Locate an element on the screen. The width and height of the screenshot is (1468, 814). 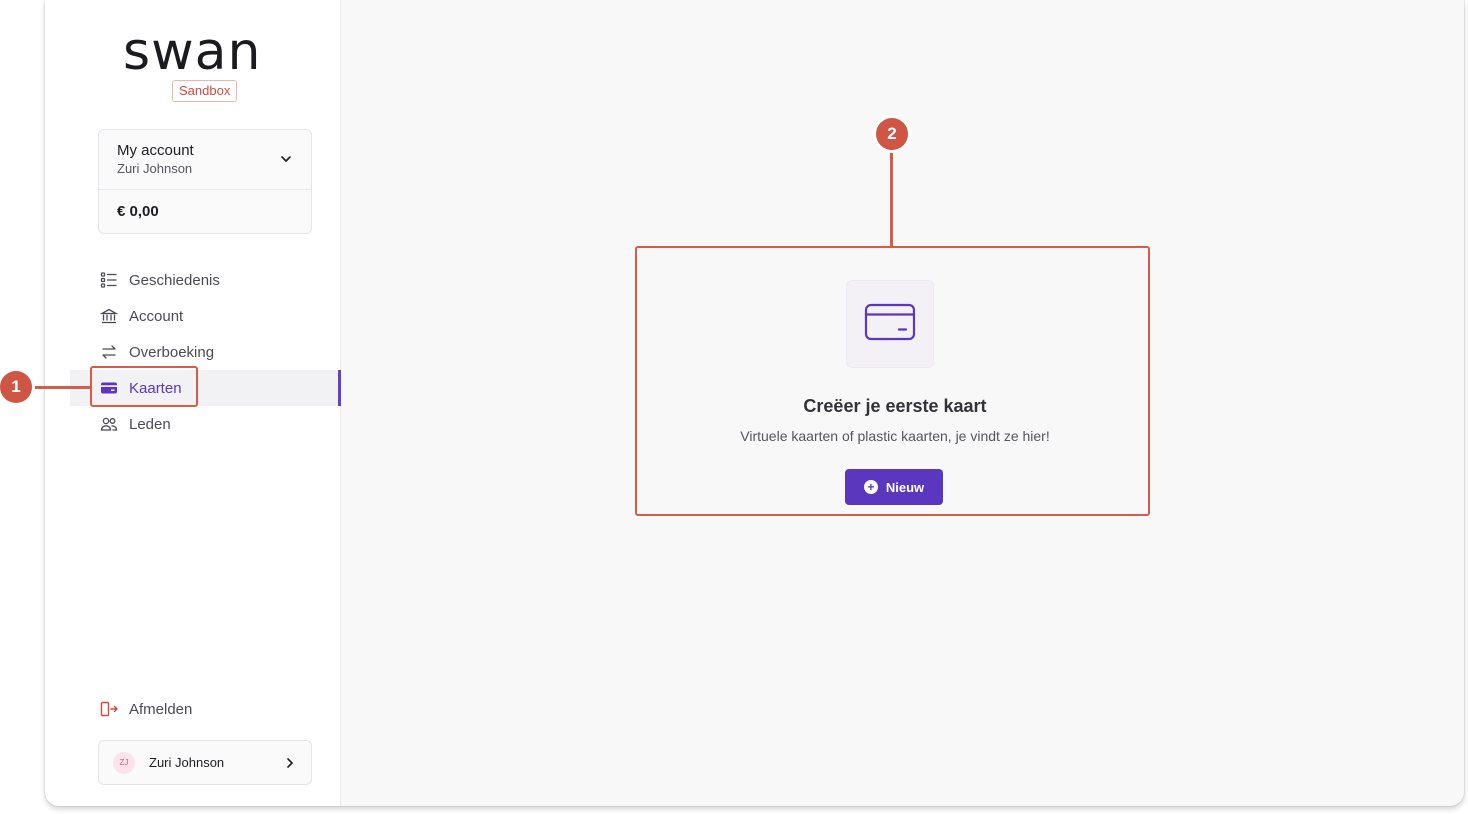
sidebar-item-label: Leden is located at coordinates (150, 424).